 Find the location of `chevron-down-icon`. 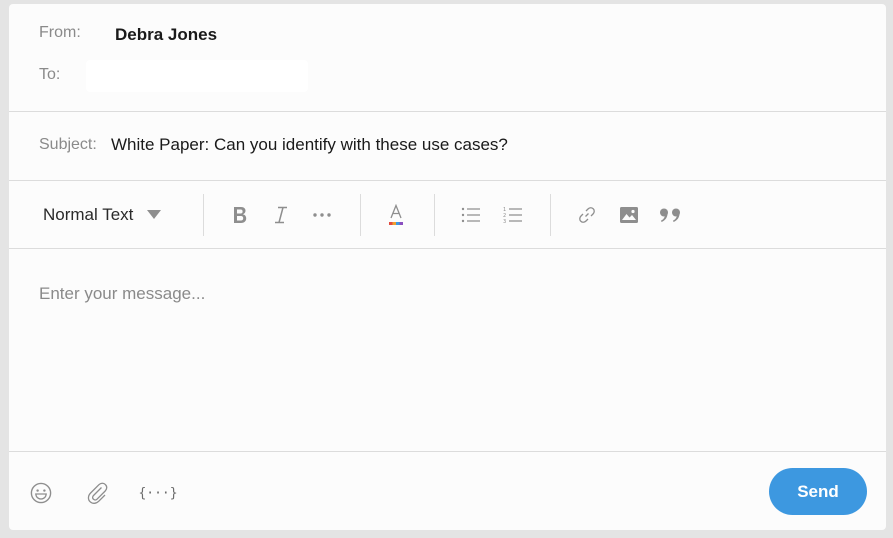

chevron-down-icon is located at coordinates (154, 214).